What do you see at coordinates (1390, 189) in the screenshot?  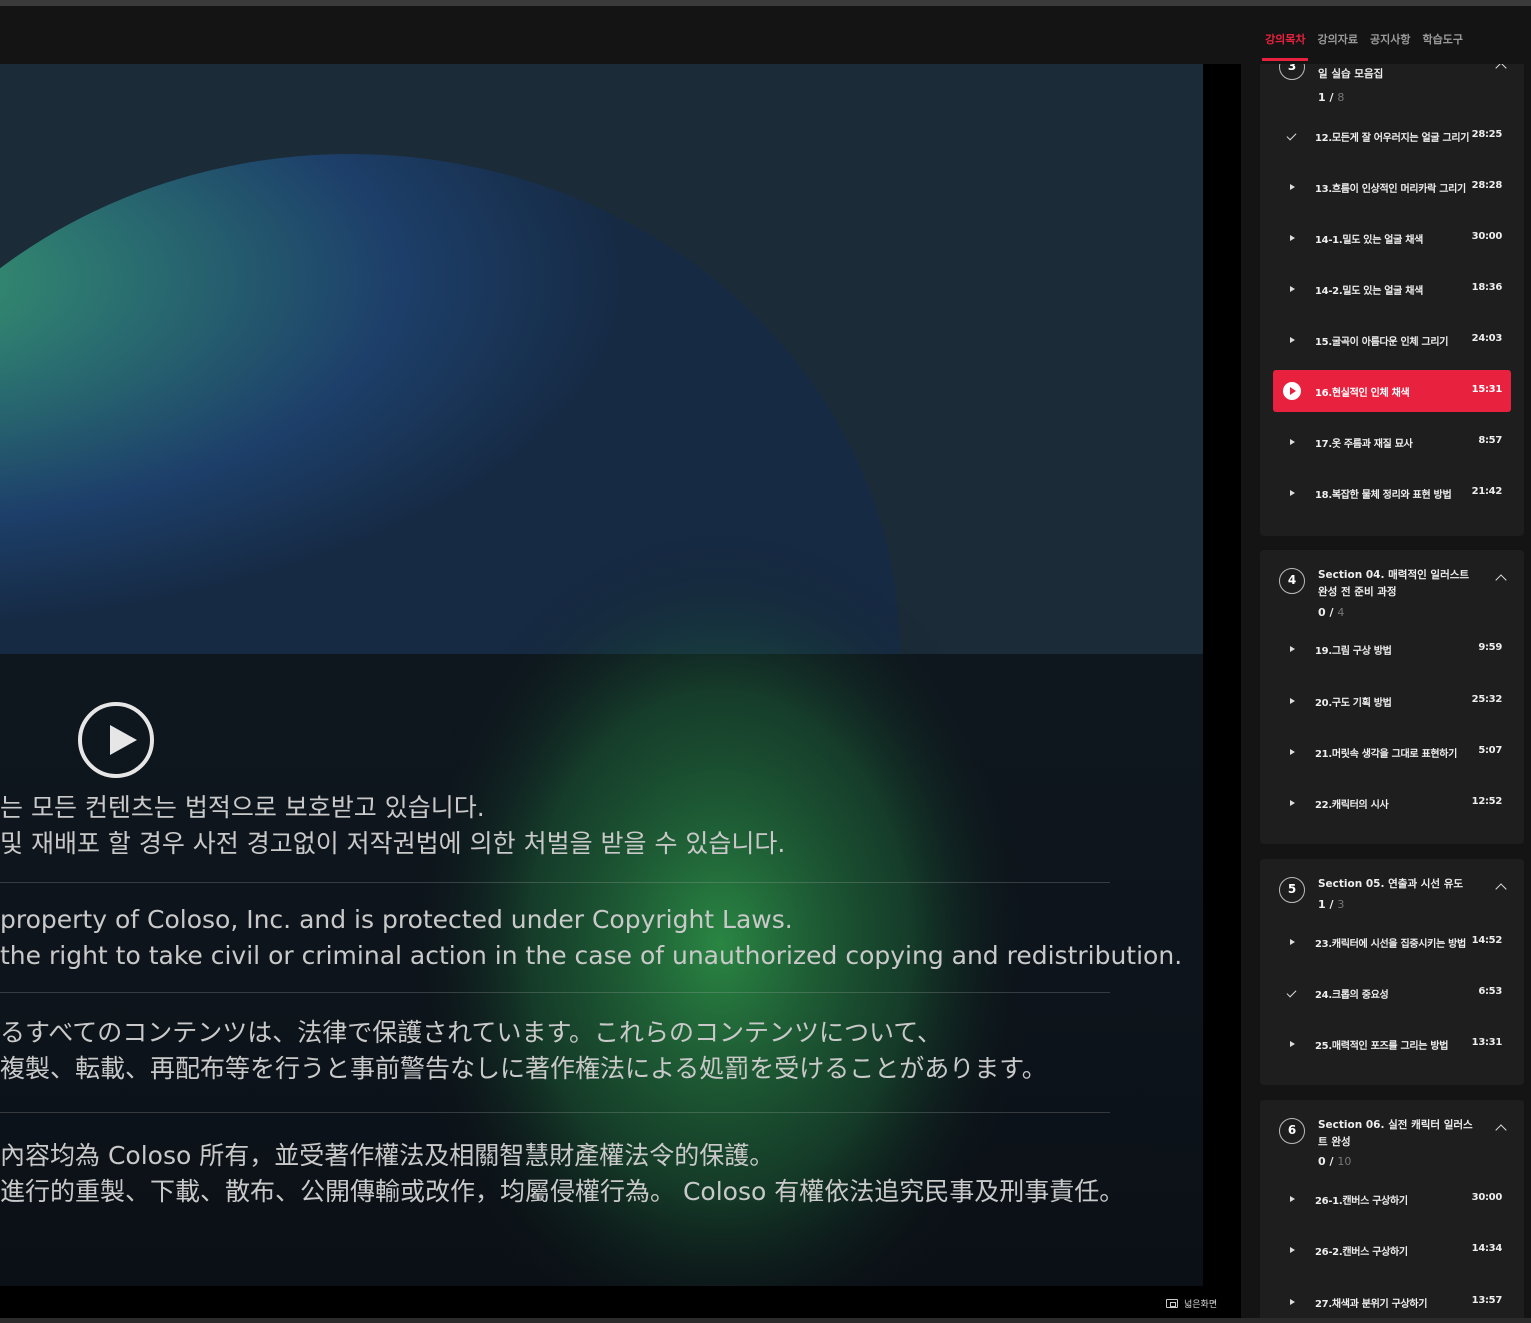 I see `lesson-title: 13.흐름이 인상적인 머리카락 그리기` at bounding box center [1390, 189].